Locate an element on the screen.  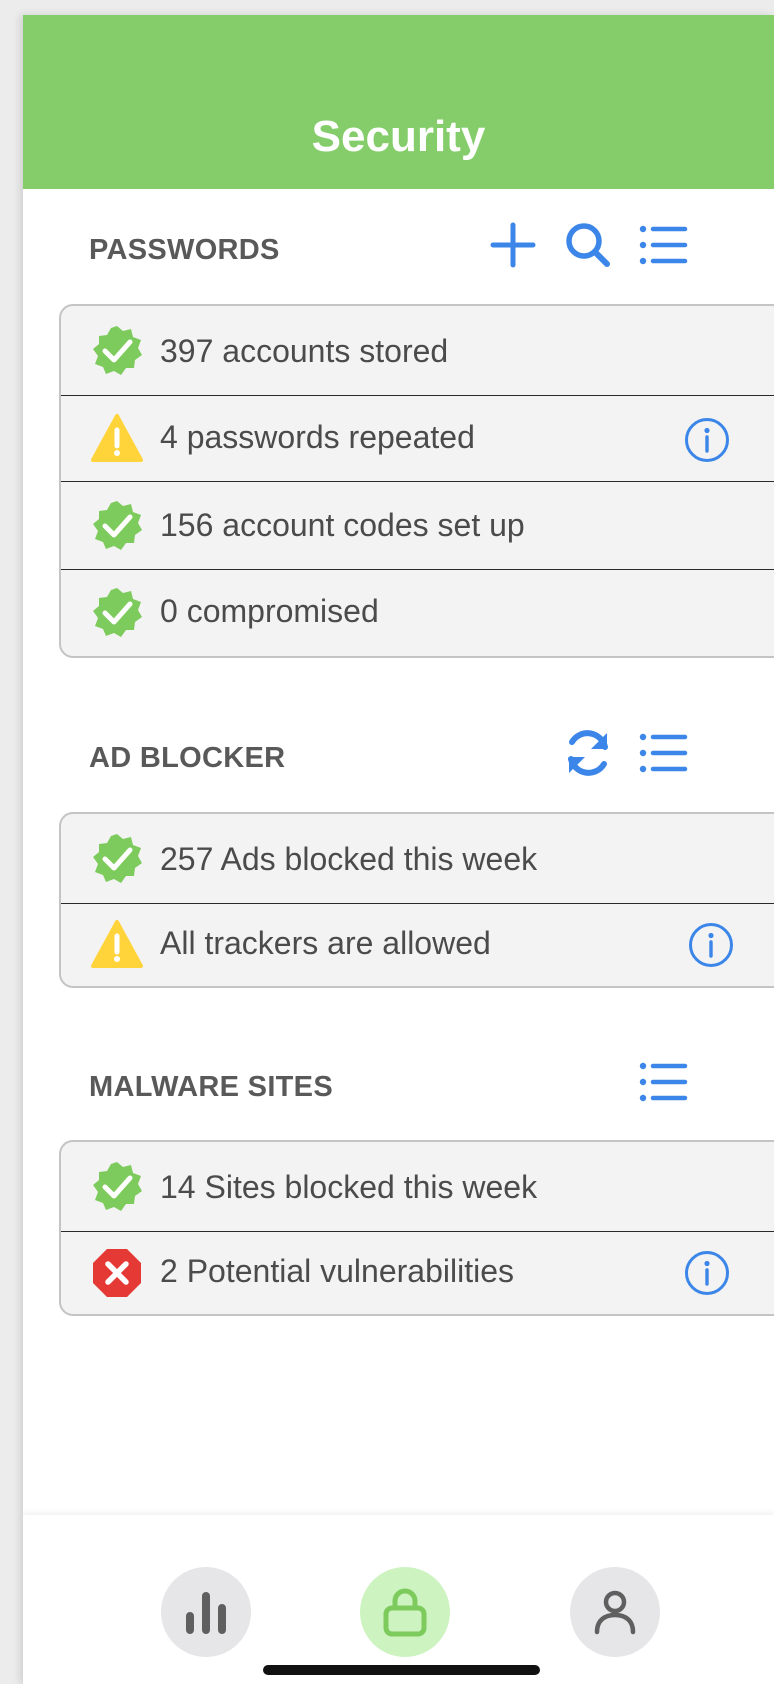
row-label: 0 compromised is located at coordinates (269, 611).